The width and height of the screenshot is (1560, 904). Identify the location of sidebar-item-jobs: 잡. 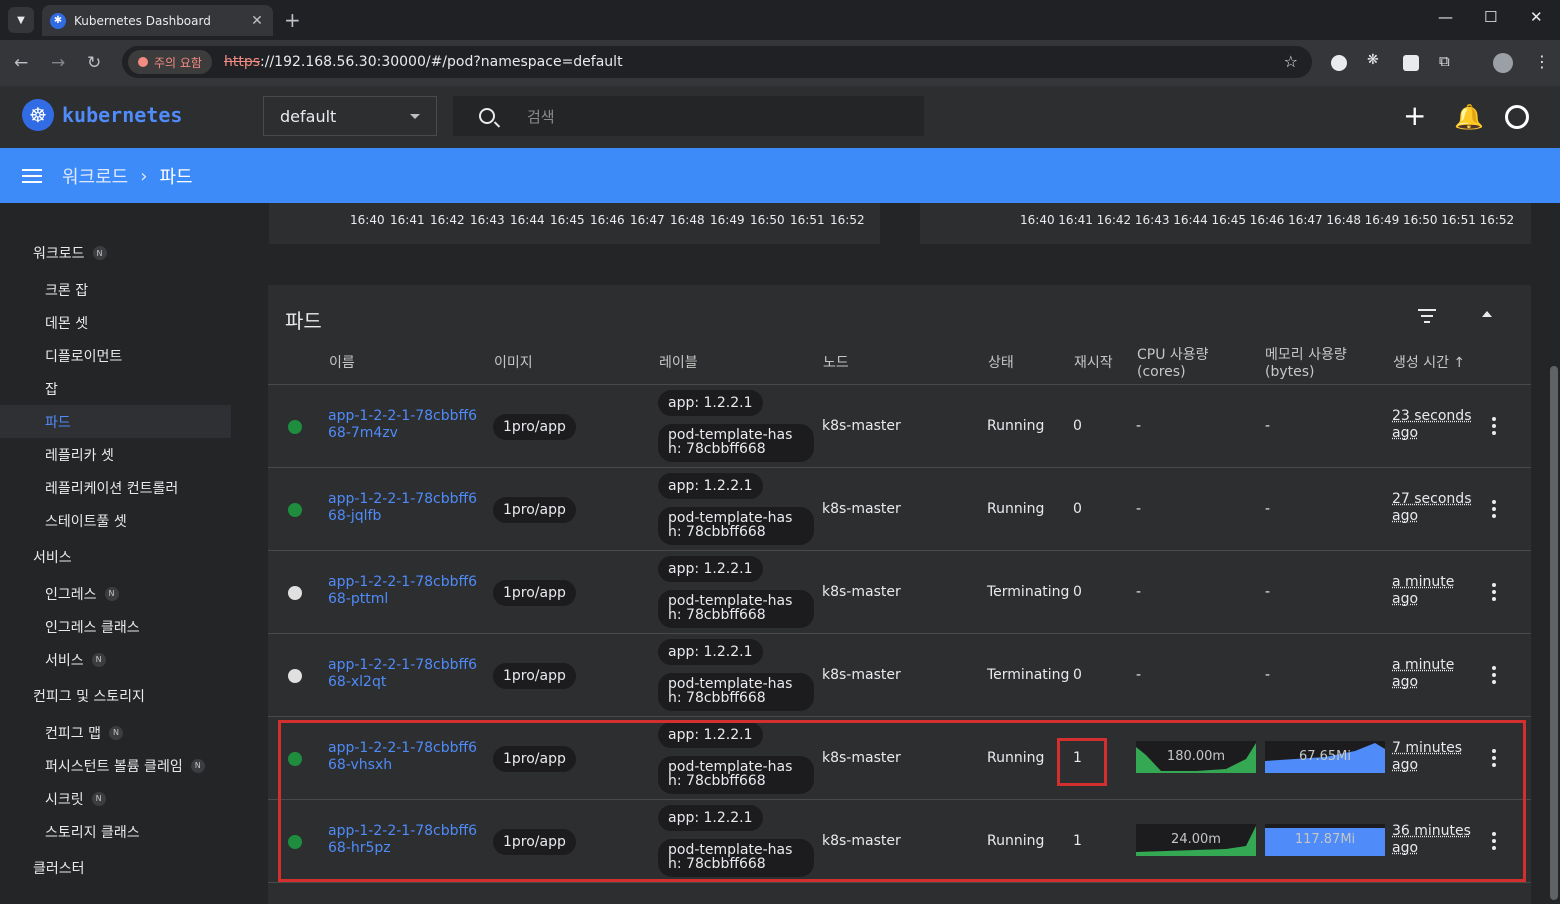
(125, 388).